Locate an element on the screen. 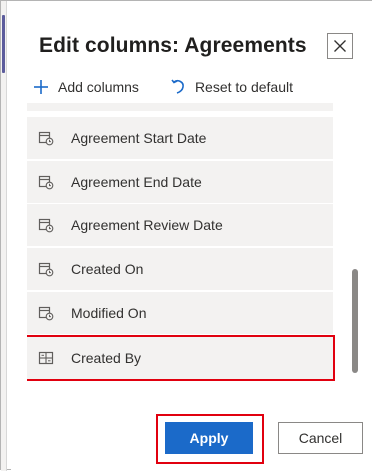 The height and width of the screenshot is (471, 372). reset-to-default-button: Reset to default is located at coordinates (231, 87).